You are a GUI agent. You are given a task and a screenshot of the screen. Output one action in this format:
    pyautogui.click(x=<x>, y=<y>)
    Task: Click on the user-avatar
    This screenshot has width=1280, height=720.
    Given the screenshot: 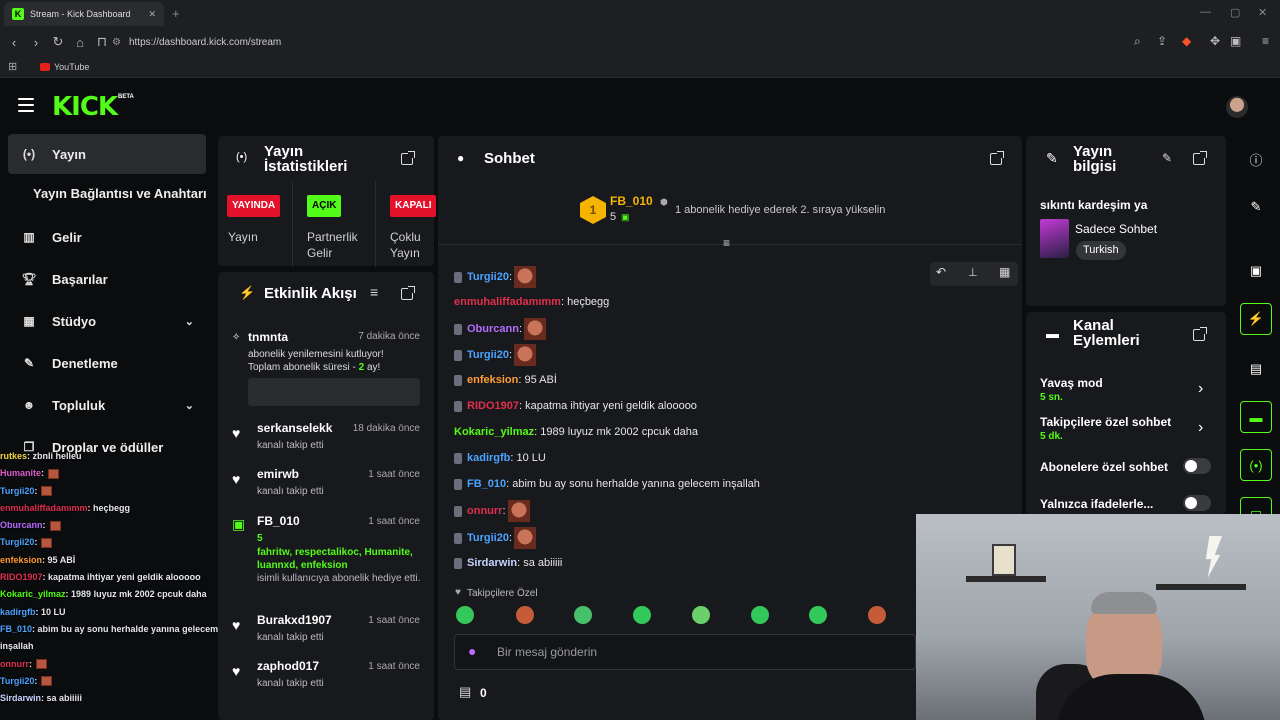 What is the action you would take?
    pyautogui.click(x=1237, y=107)
    